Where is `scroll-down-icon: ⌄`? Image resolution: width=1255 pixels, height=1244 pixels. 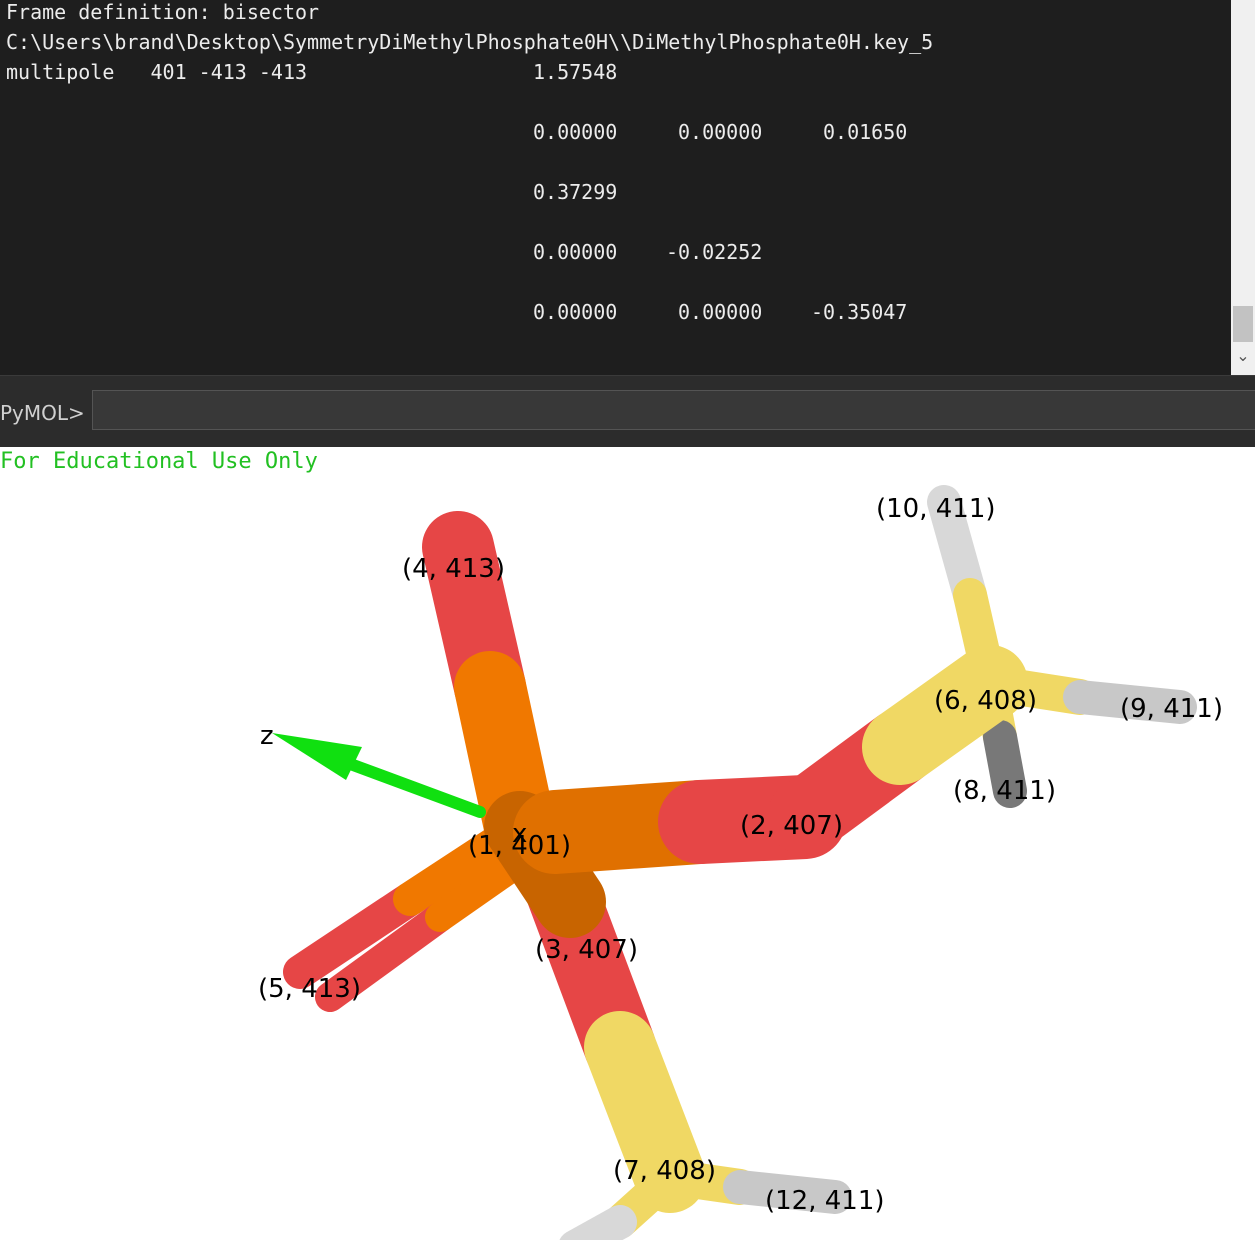 scroll-down-icon: ⌄ is located at coordinates (1243, 356).